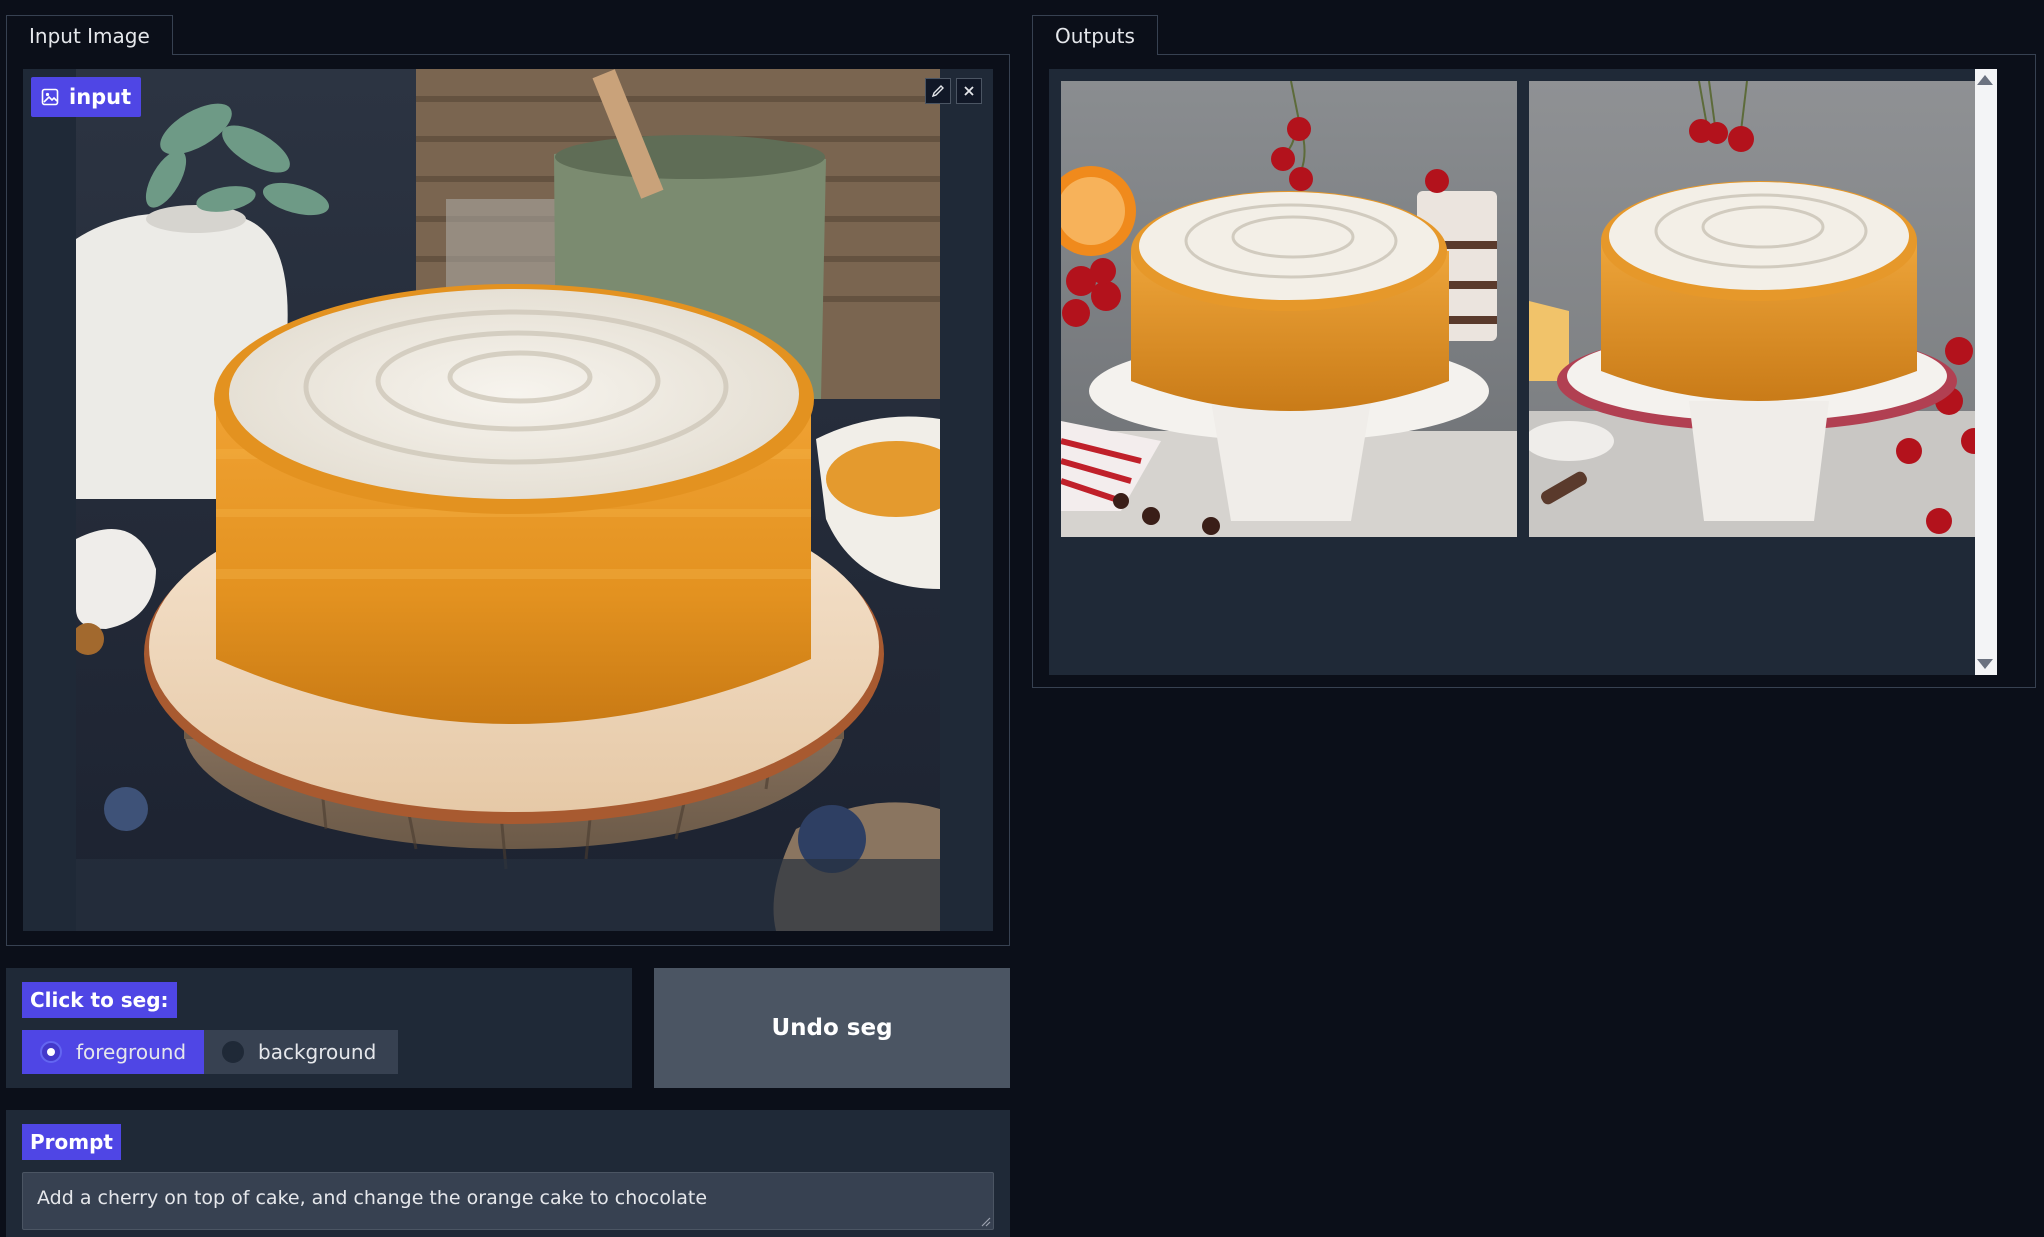 The image size is (2044, 1237). What do you see at coordinates (319, 1028) in the screenshot?
I see `seg-panel: Click to seg: foreground background` at bounding box center [319, 1028].